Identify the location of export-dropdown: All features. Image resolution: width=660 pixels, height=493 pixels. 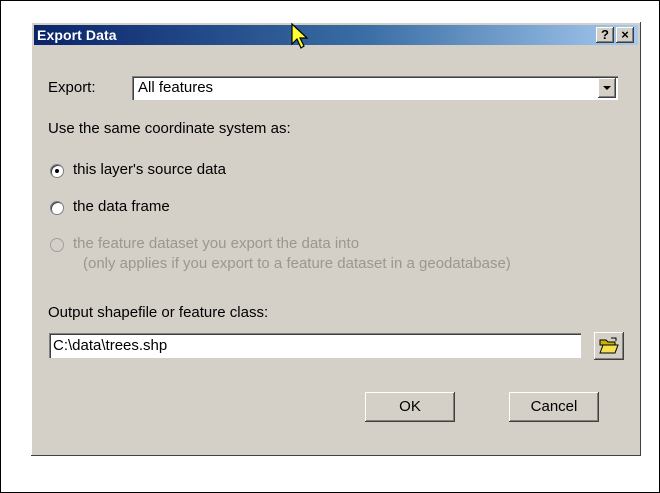
(375, 88).